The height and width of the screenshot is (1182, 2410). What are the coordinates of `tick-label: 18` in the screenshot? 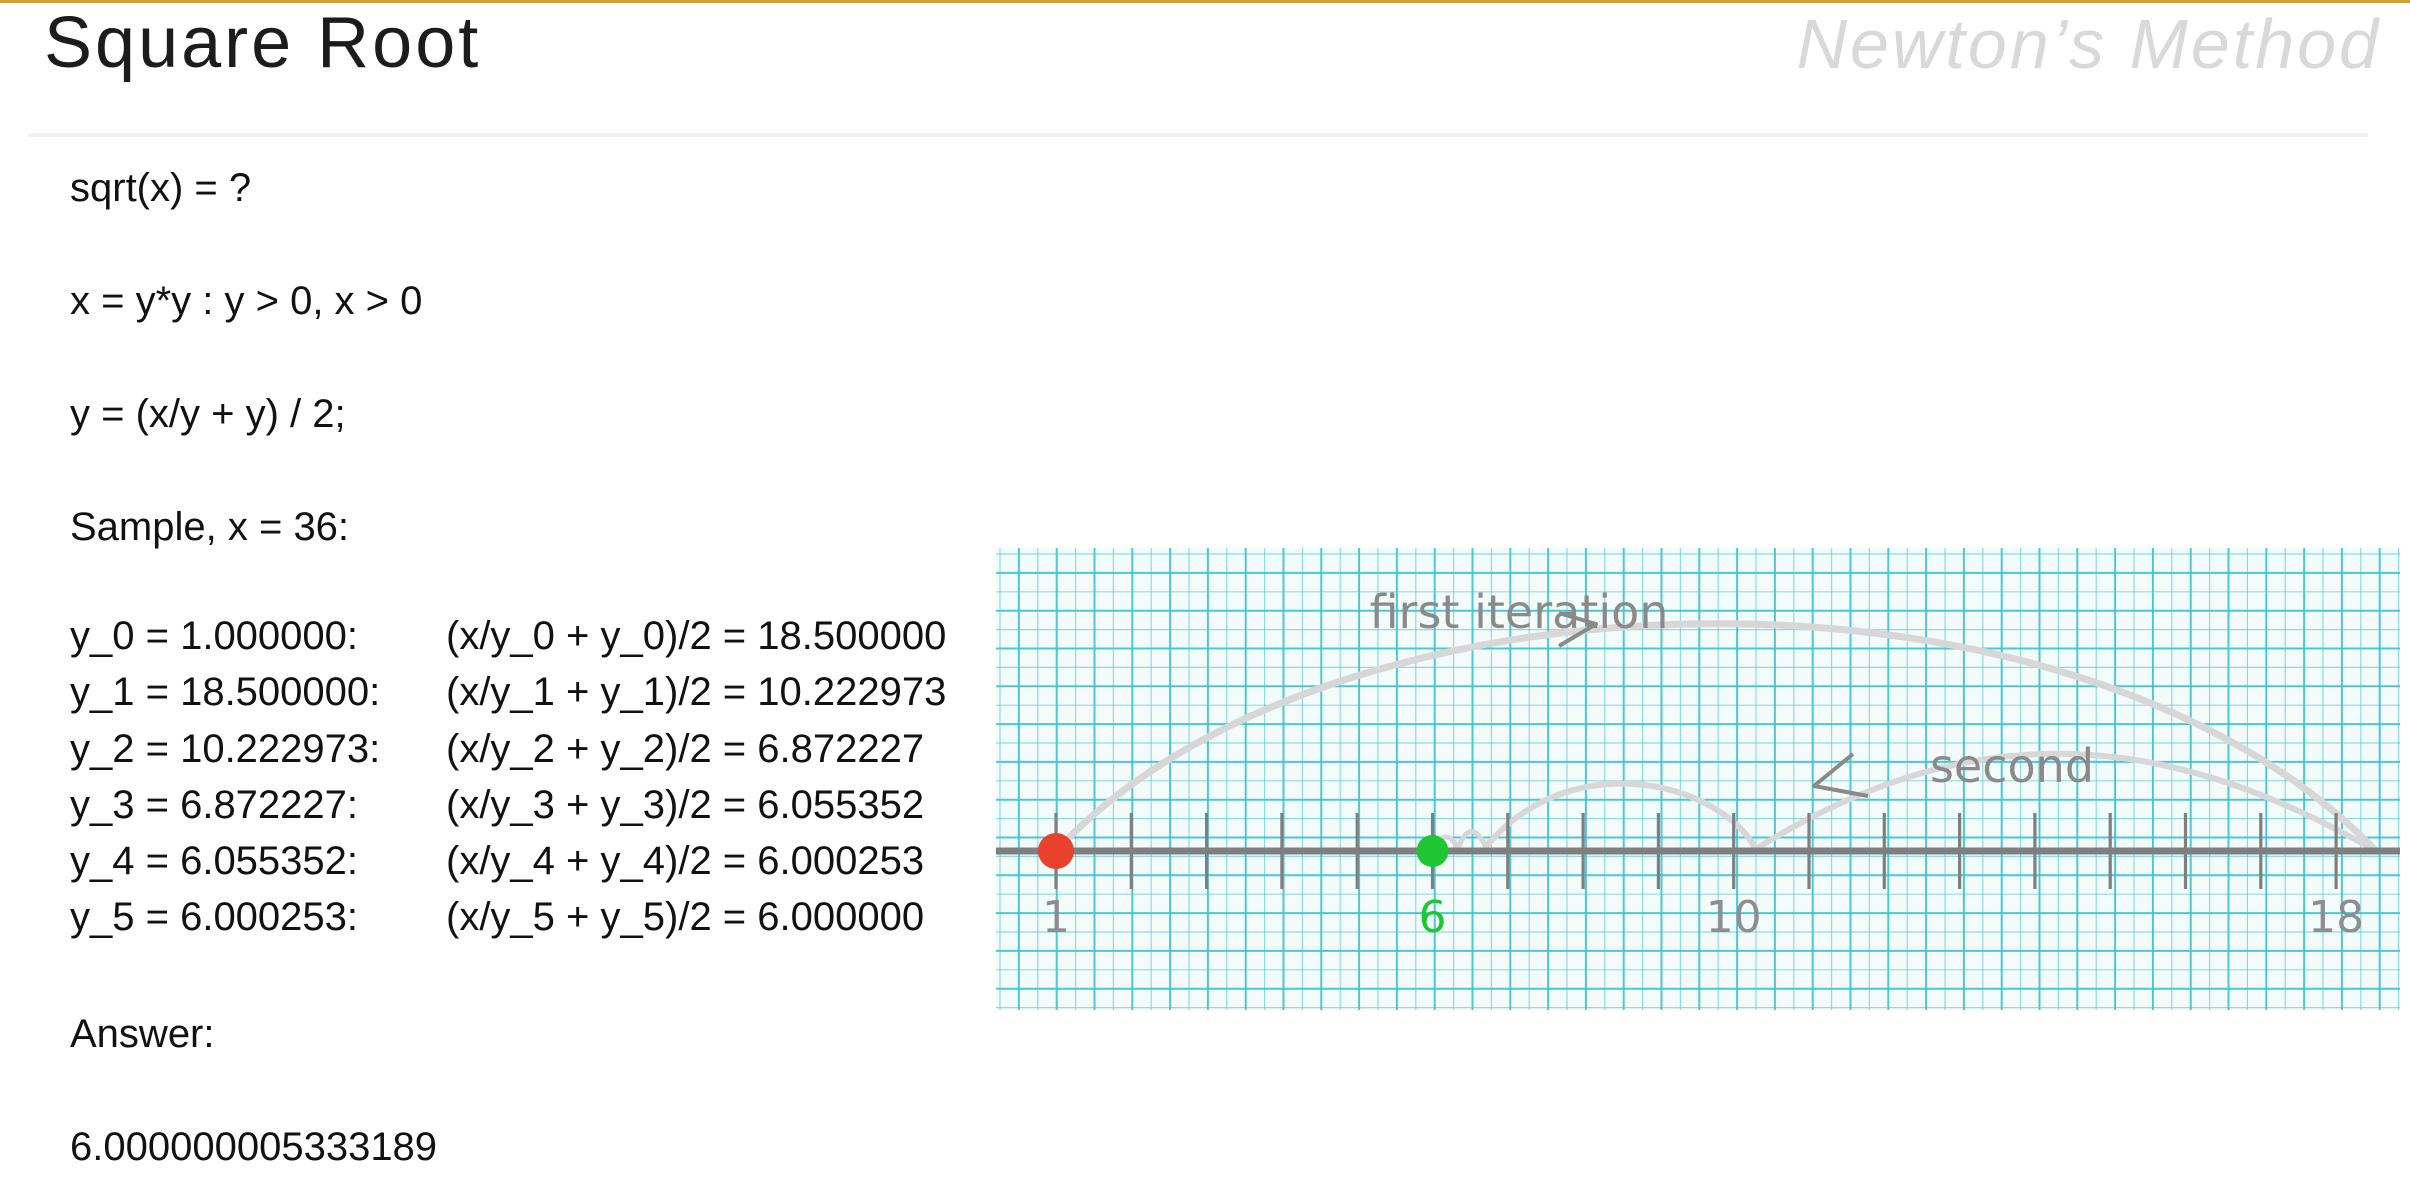 It's located at (2336, 917).